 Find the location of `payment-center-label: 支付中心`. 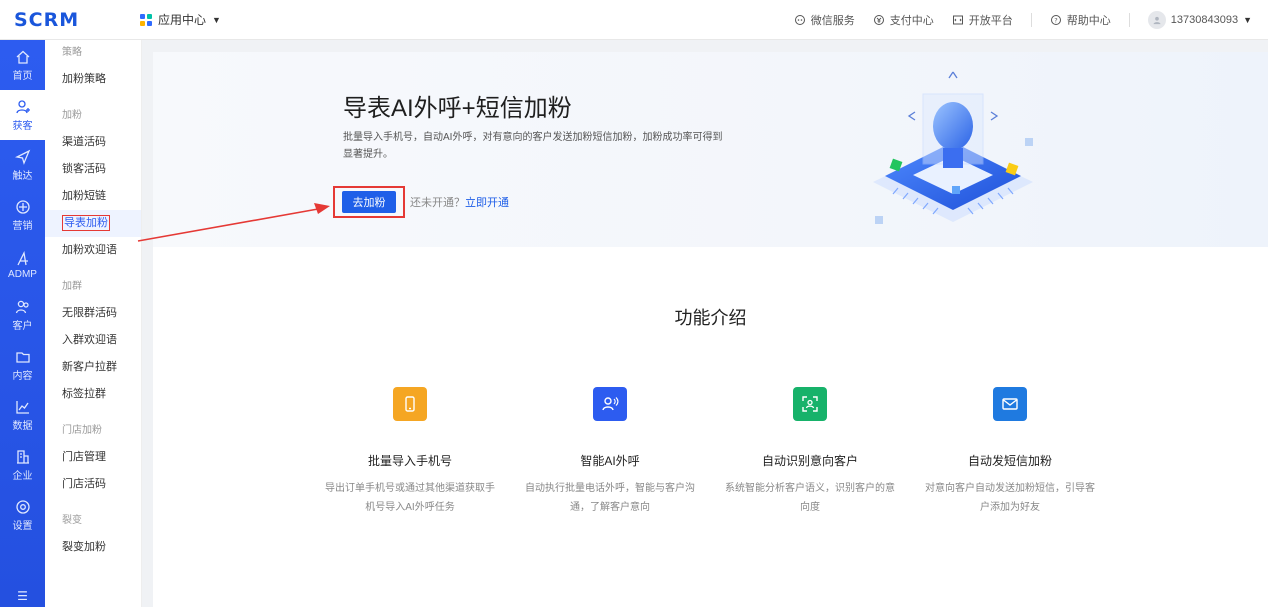

payment-center-label: 支付中心 is located at coordinates (911, 20).